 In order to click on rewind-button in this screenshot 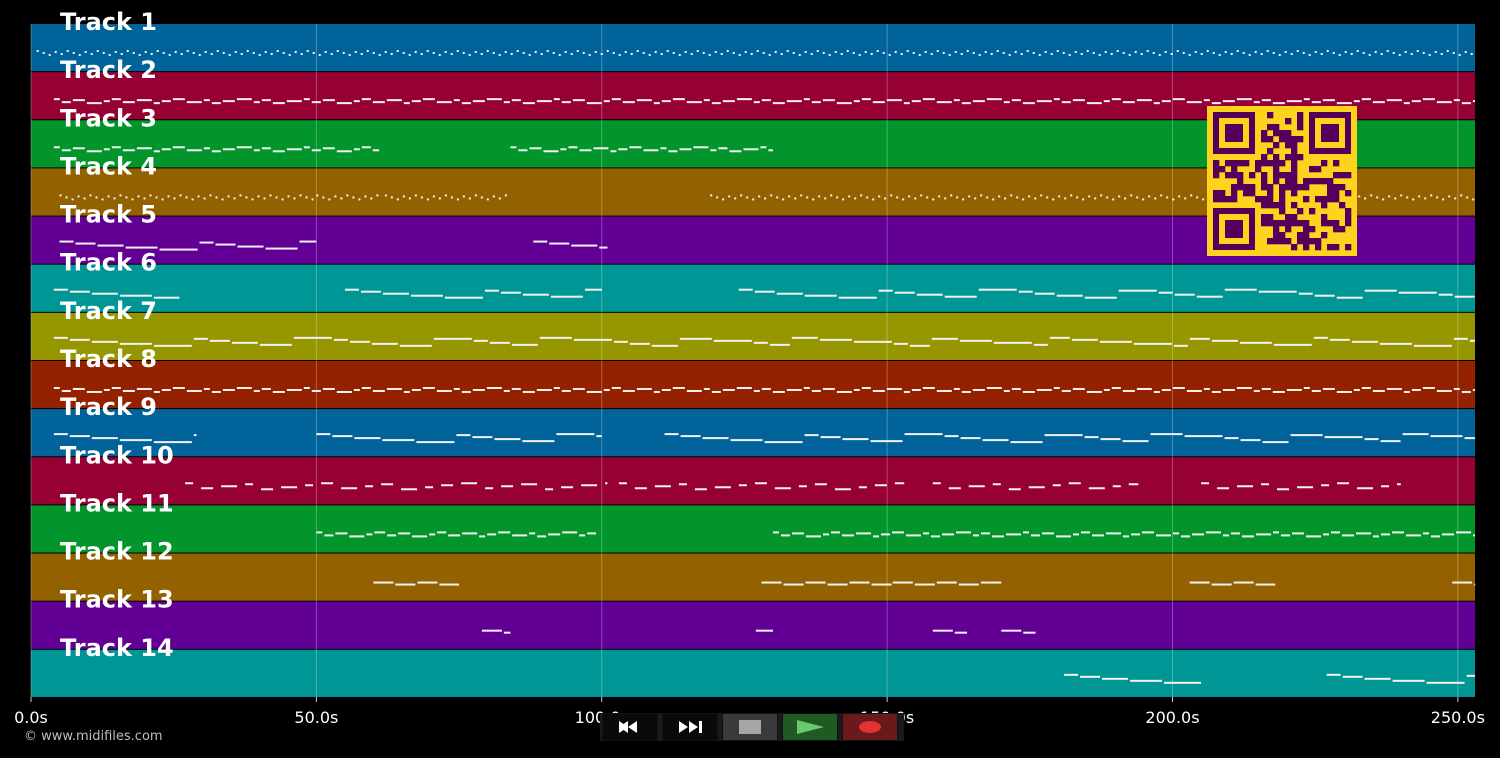, I will do `click(630, 727)`.